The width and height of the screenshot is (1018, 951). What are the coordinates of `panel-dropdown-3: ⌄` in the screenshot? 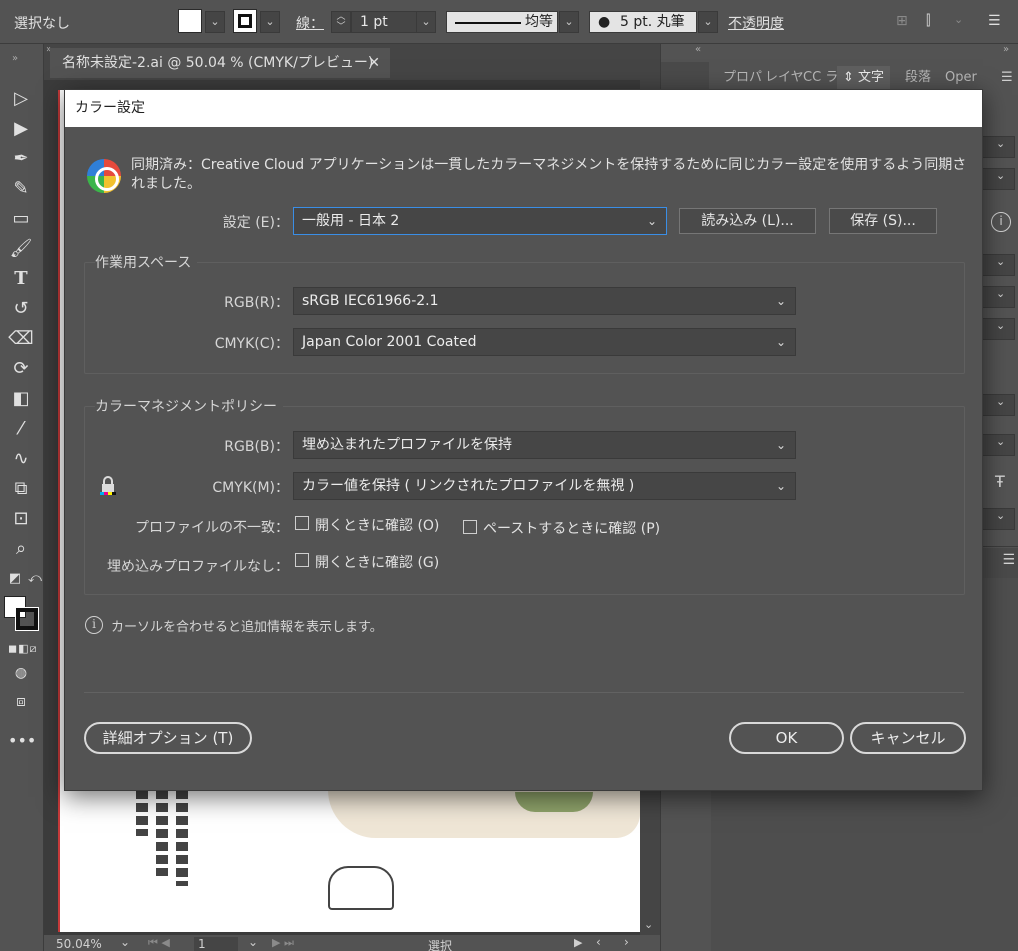 It's located at (998, 265).